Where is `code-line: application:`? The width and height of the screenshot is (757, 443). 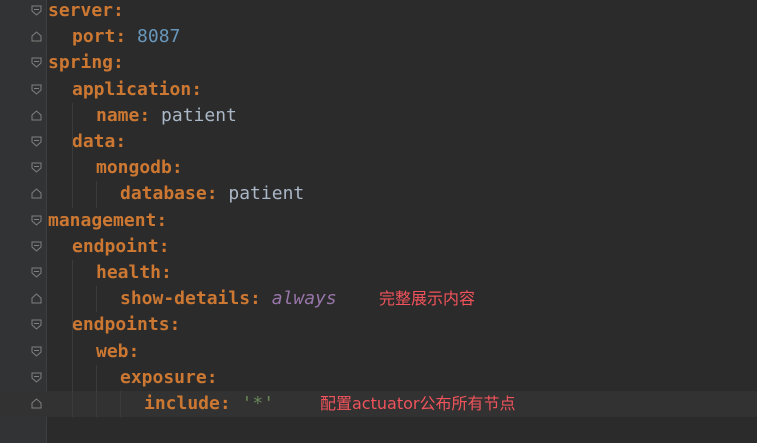
code-line: application: is located at coordinates (378, 90).